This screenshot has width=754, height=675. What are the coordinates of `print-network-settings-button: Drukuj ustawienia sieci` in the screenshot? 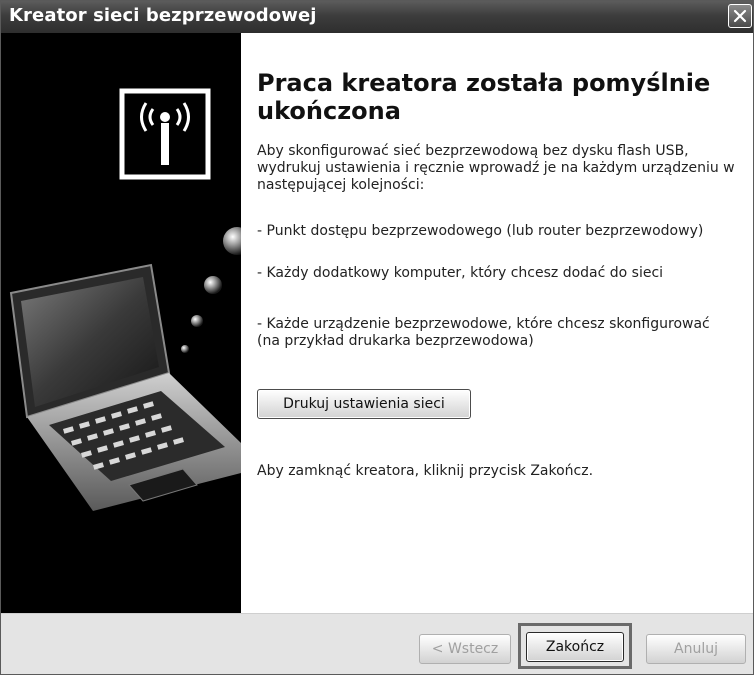 It's located at (364, 404).